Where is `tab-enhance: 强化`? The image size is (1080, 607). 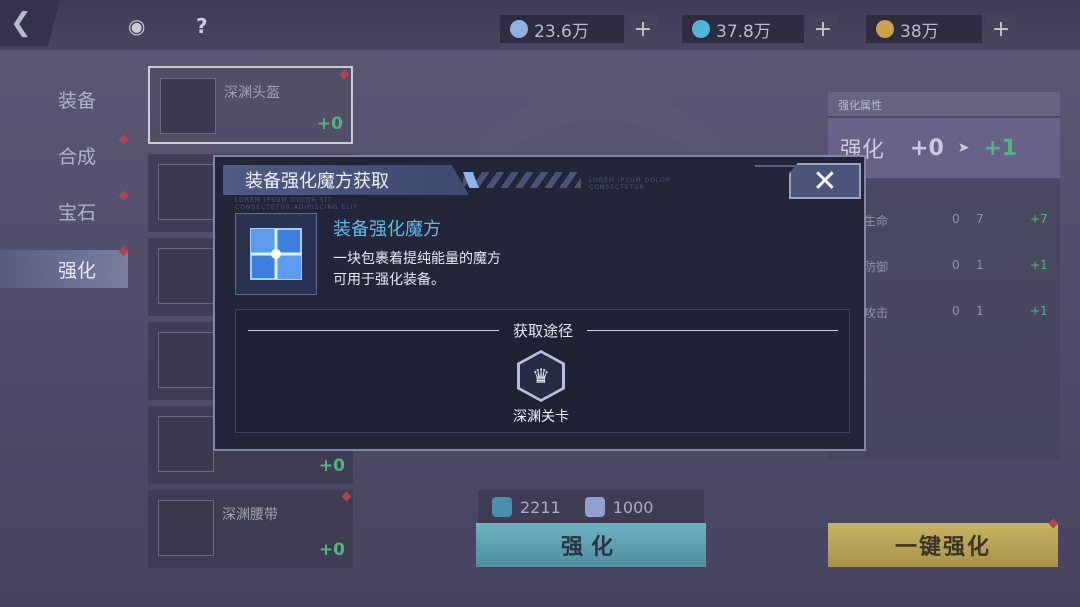 tab-enhance: 强化 is located at coordinates (64, 267).